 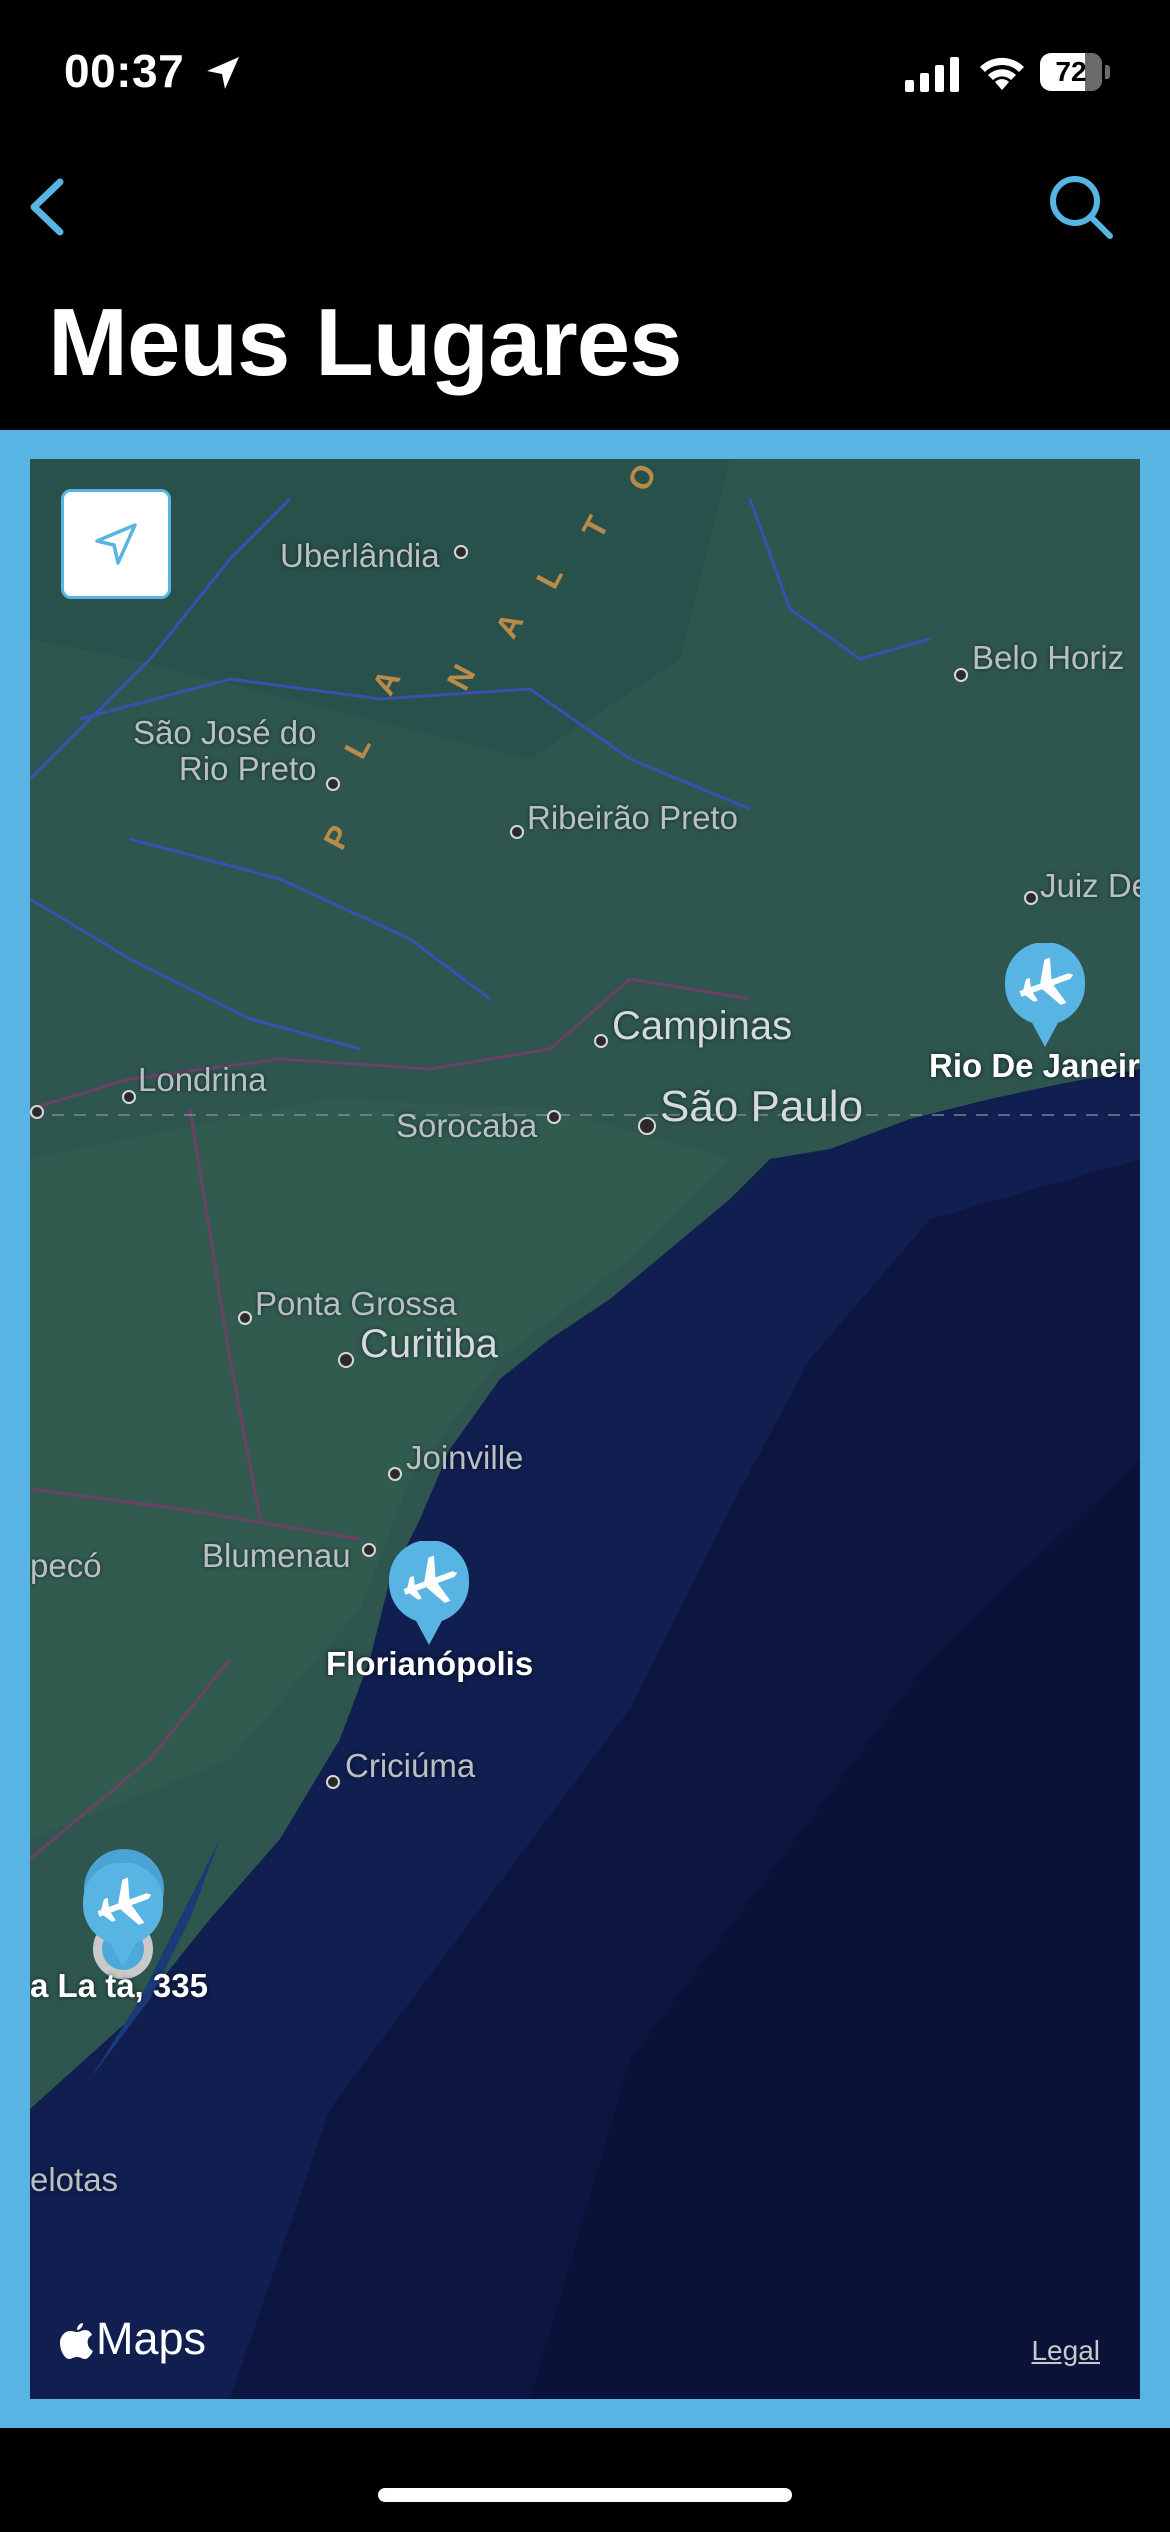 What do you see at coordinates (47, 207) in the screenshot?
I see `back-button` at bounding box center [47, 207].